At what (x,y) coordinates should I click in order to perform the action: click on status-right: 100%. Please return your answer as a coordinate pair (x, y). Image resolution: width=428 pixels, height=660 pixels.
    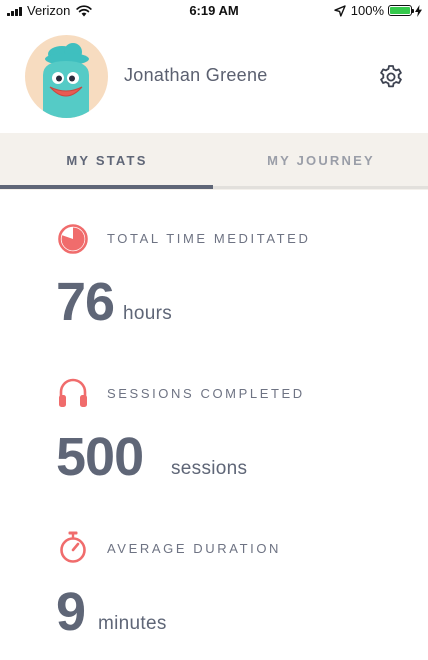
    Looking at the image, I should click on (378, 10).